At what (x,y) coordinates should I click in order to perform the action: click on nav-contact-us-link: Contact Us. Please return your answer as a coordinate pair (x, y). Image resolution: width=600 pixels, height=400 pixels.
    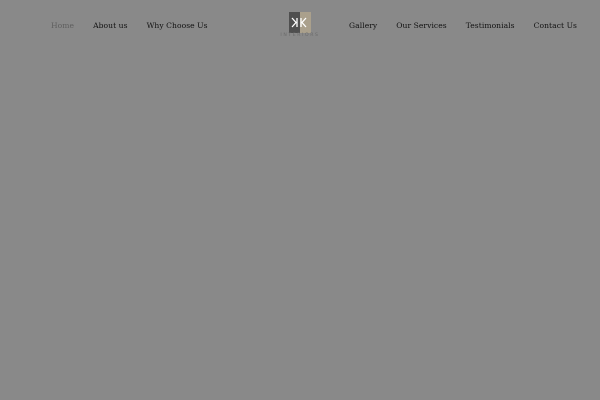
    Looking at the image, I should click on (555, 25).